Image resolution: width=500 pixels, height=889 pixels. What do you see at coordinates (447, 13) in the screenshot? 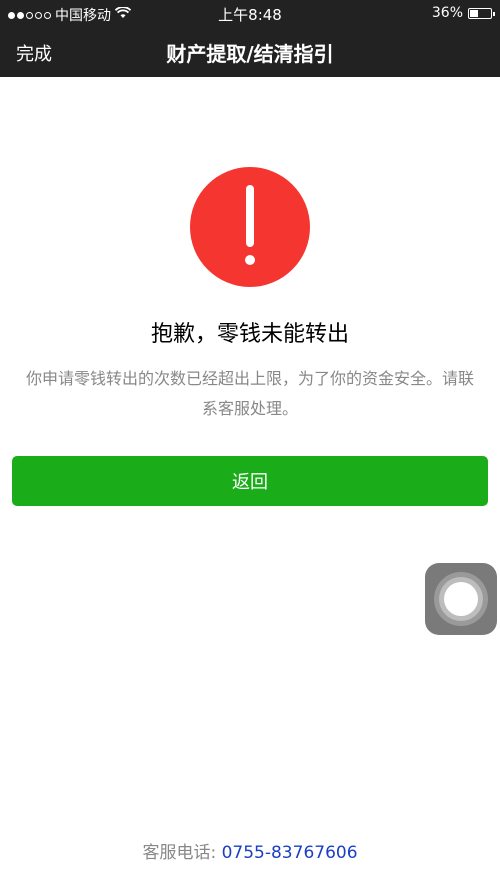
I see `battery-percent: 36%` at bounding box center [447, 13].